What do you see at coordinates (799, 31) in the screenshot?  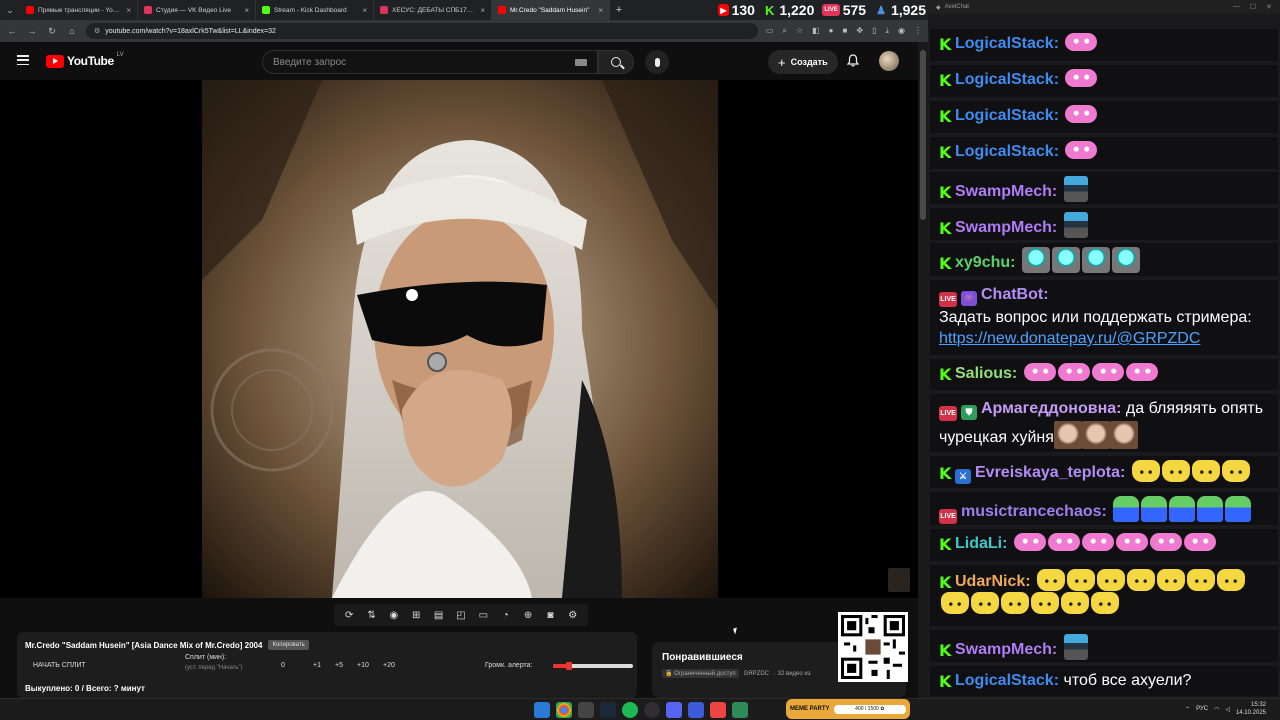 I see `bookmark-star-icon: ☆` at bounding box center [799, 31].